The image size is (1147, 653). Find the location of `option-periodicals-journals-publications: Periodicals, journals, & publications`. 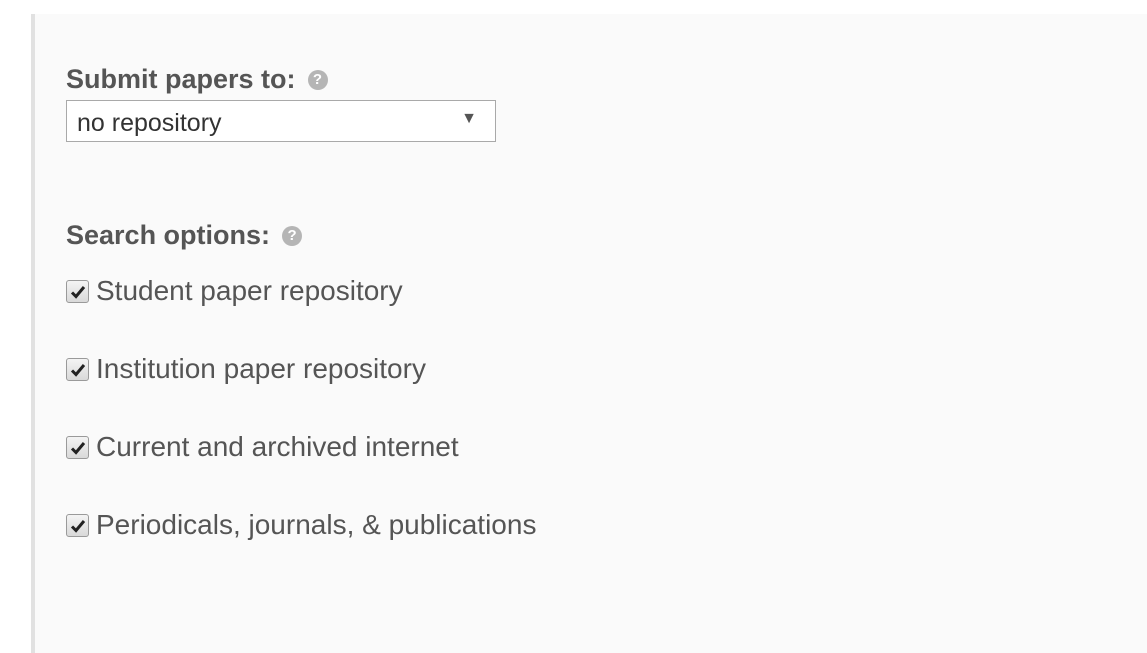

option-periodicals-journals-publications: Periodicals, journals, & publications is located at coordinates (301, 525).